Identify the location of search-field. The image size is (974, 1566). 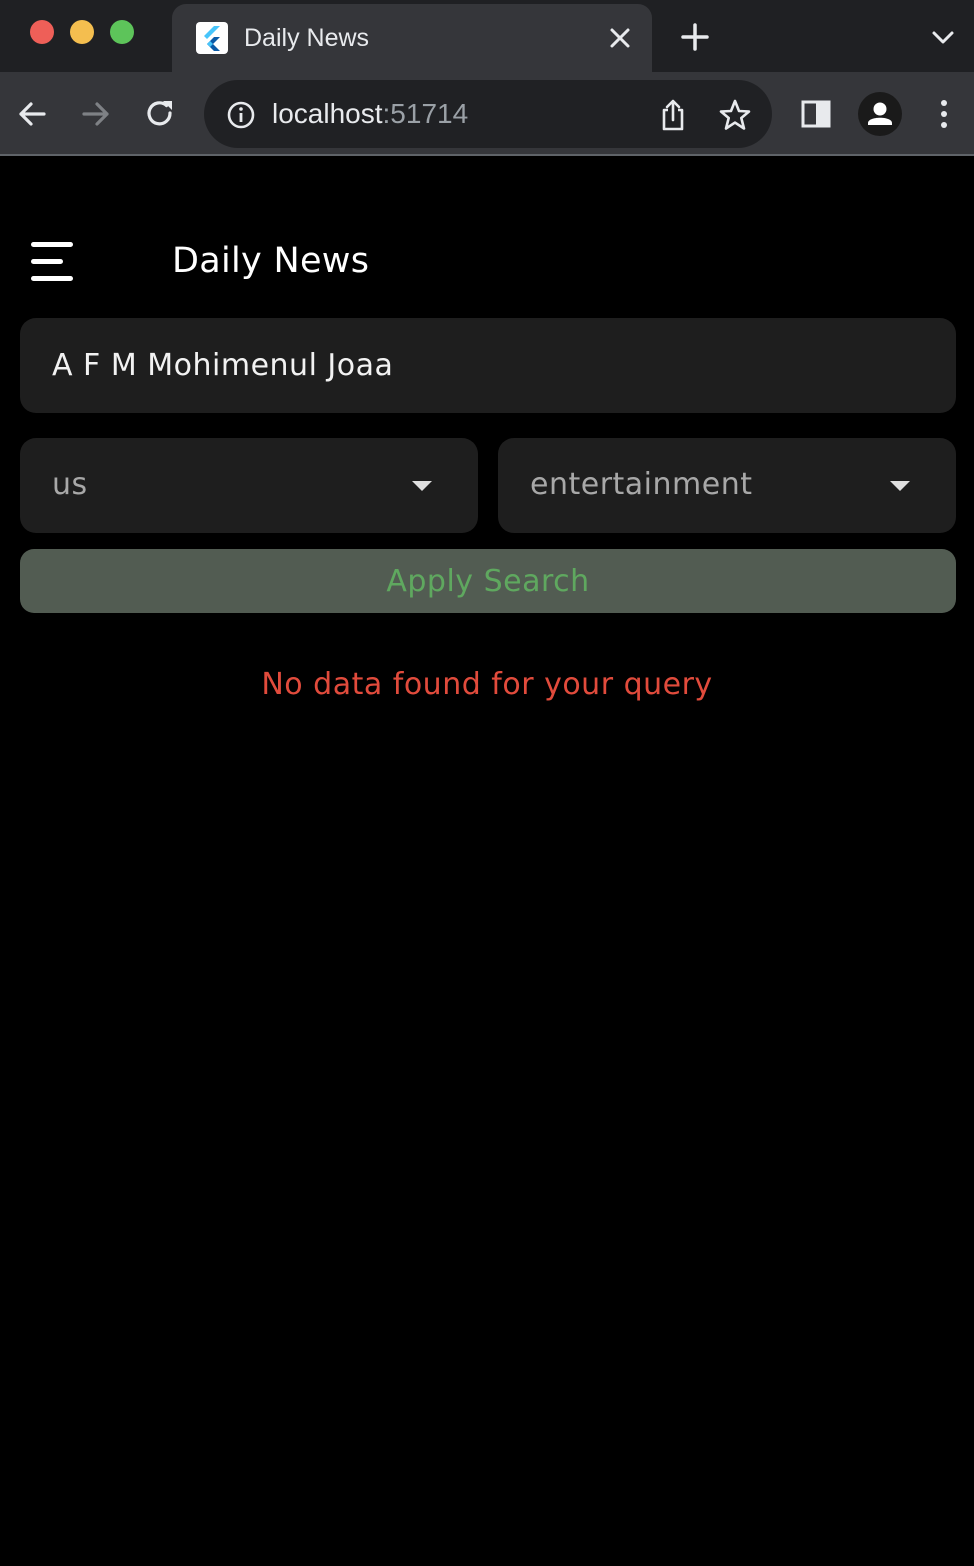
(488, 365).